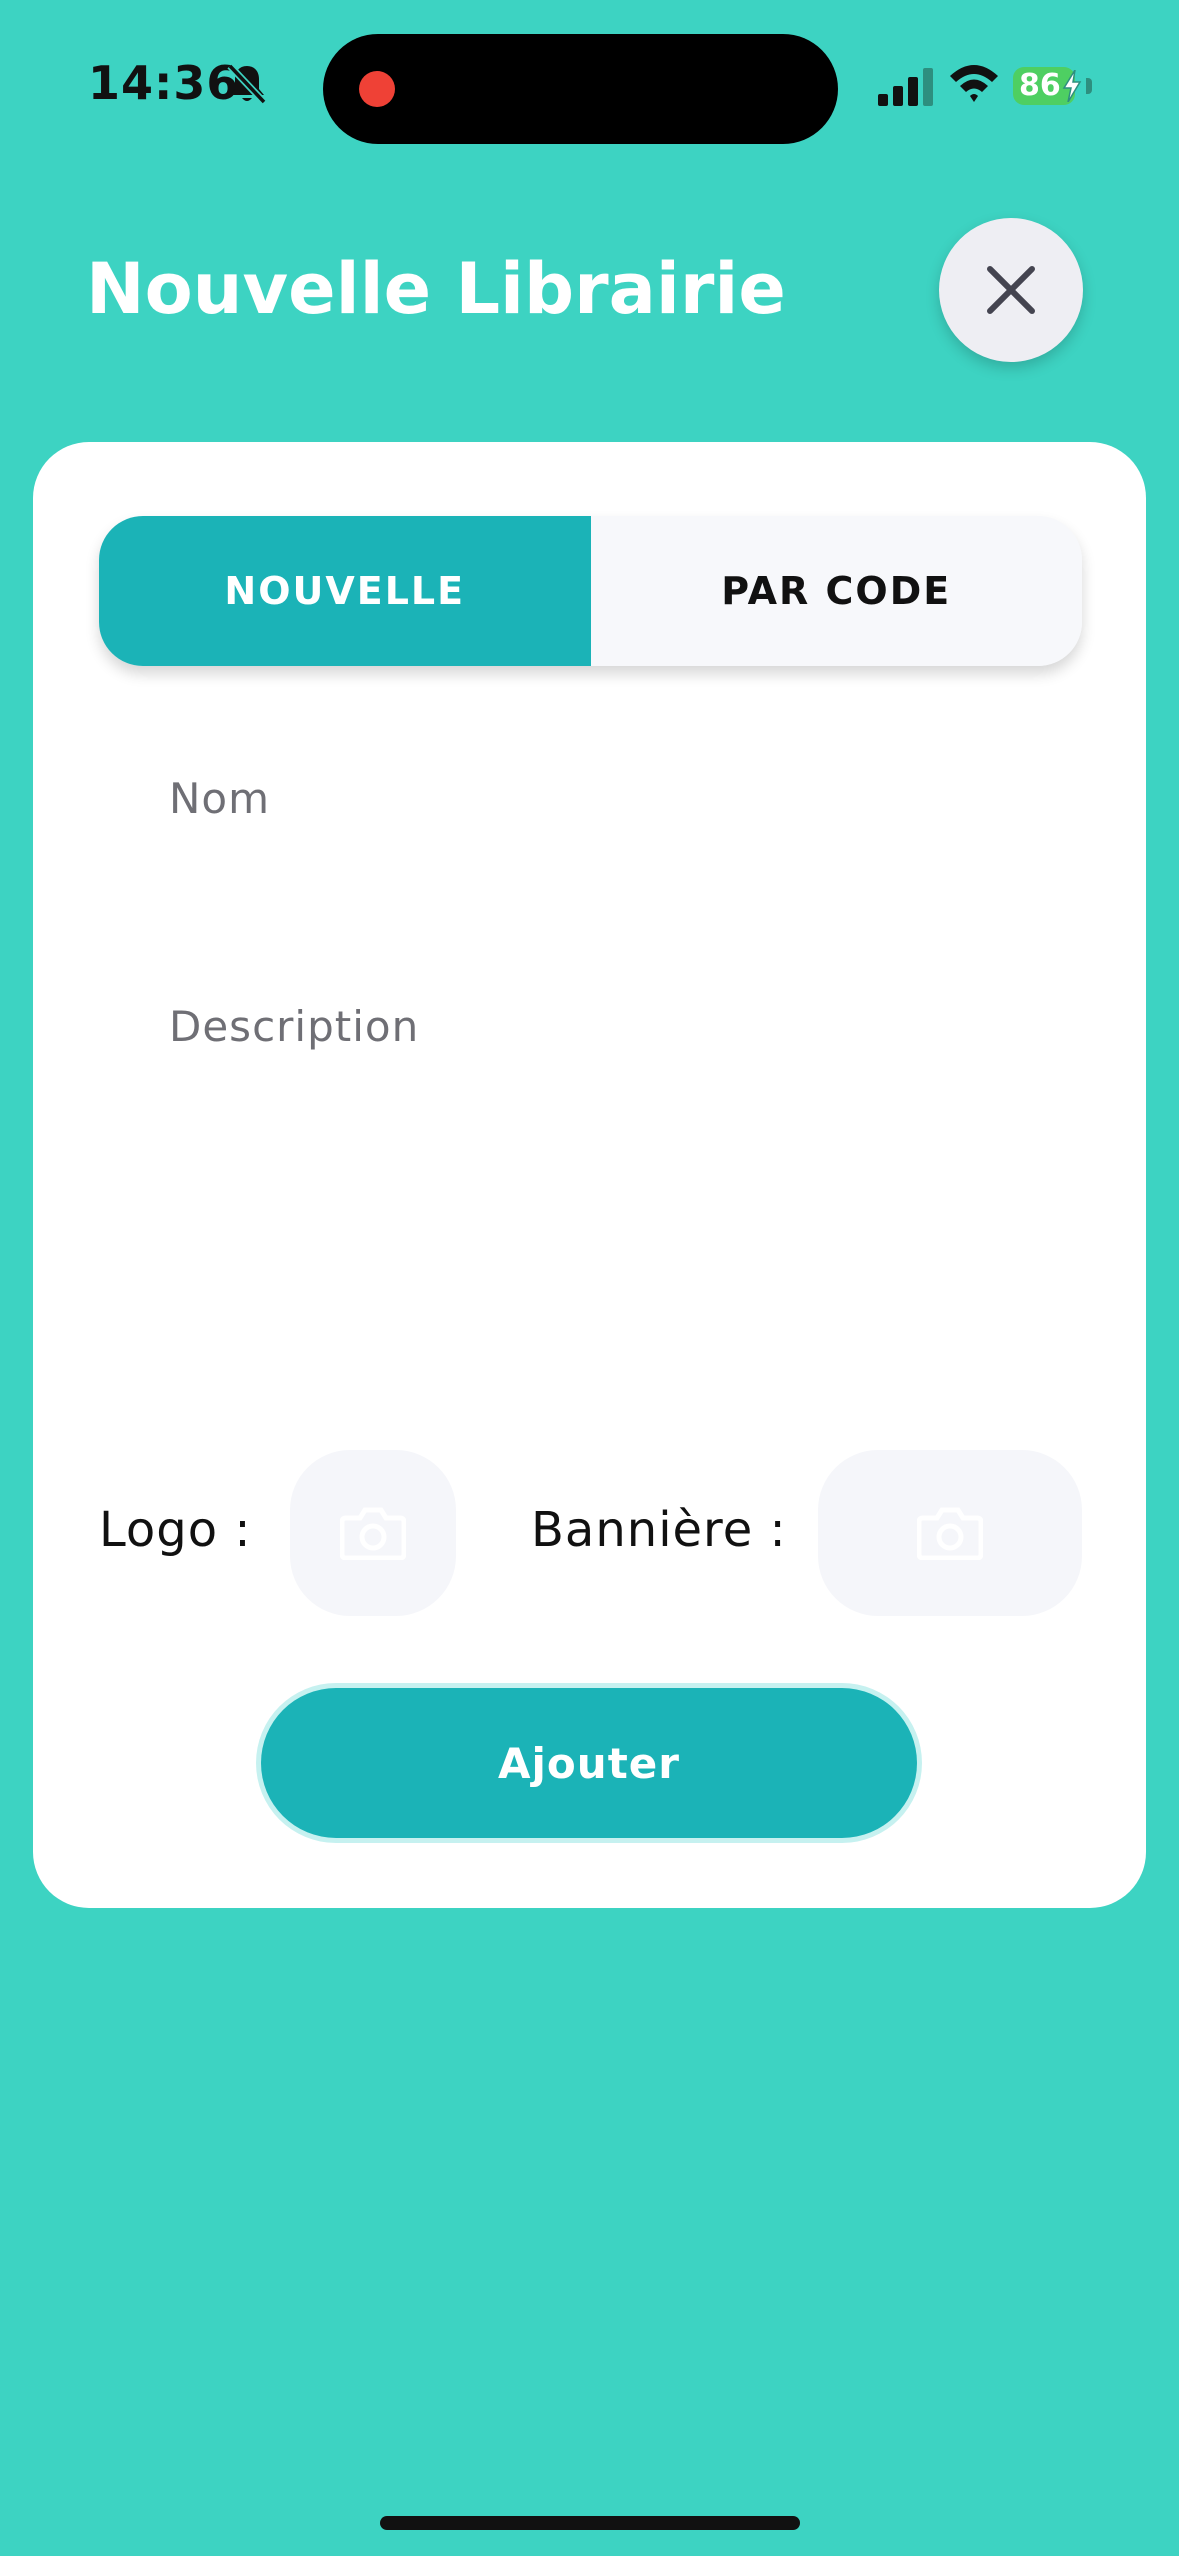 The width and height of the screenshot is (1179, 2556). I want to click on bell-off-icon, so click(247, 84).